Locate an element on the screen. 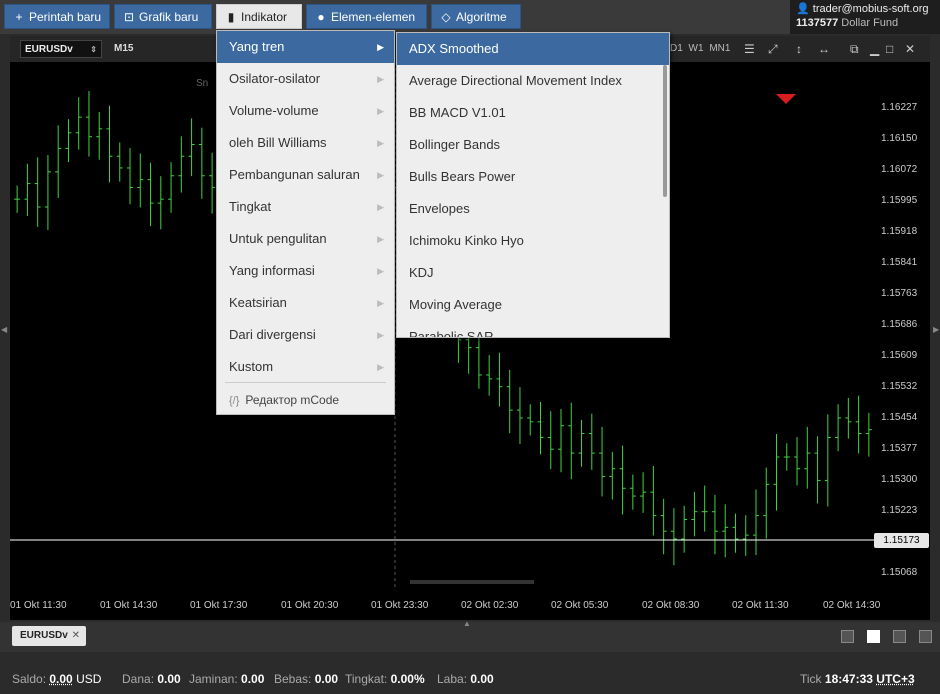 The height and width of the screenshot is (694, 940). timeframe-buttons: D1 W1 MN1 is located at coordinates (700, 49).